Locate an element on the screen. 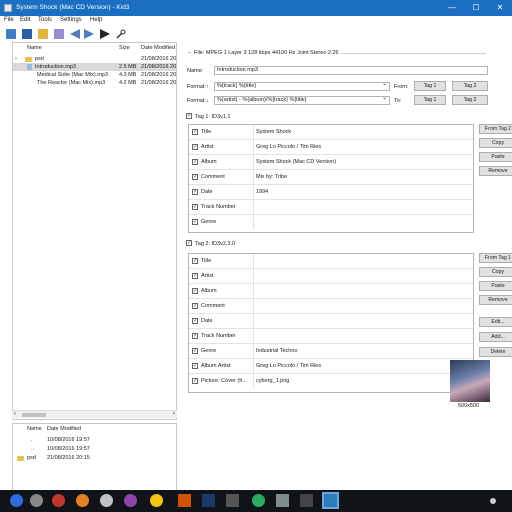 The height and width of the screenshot is (512, 512). tag1-row-album: ✓ Album System Shock (Mac CD Version) is located at coordinates (331, 162).